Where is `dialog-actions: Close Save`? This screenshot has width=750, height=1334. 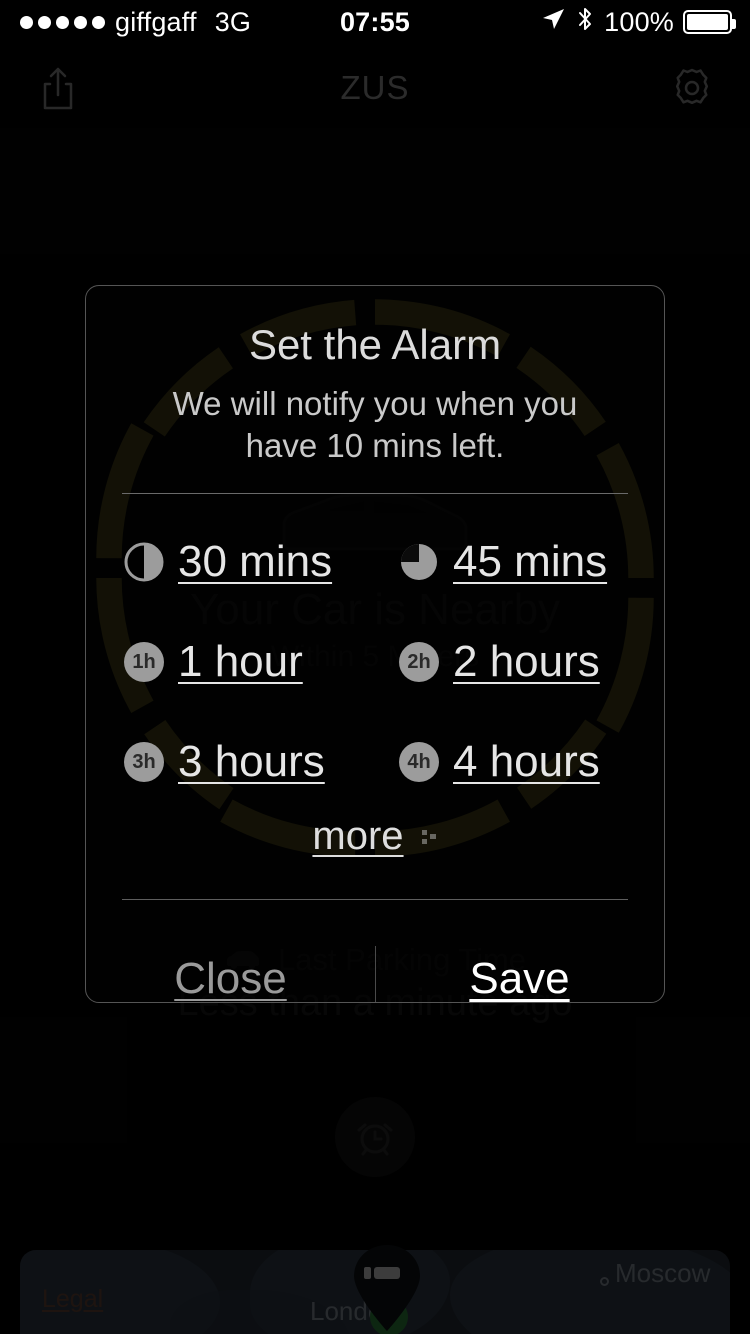
dialog-actions: Close Save is located at coordinates (375, 963).